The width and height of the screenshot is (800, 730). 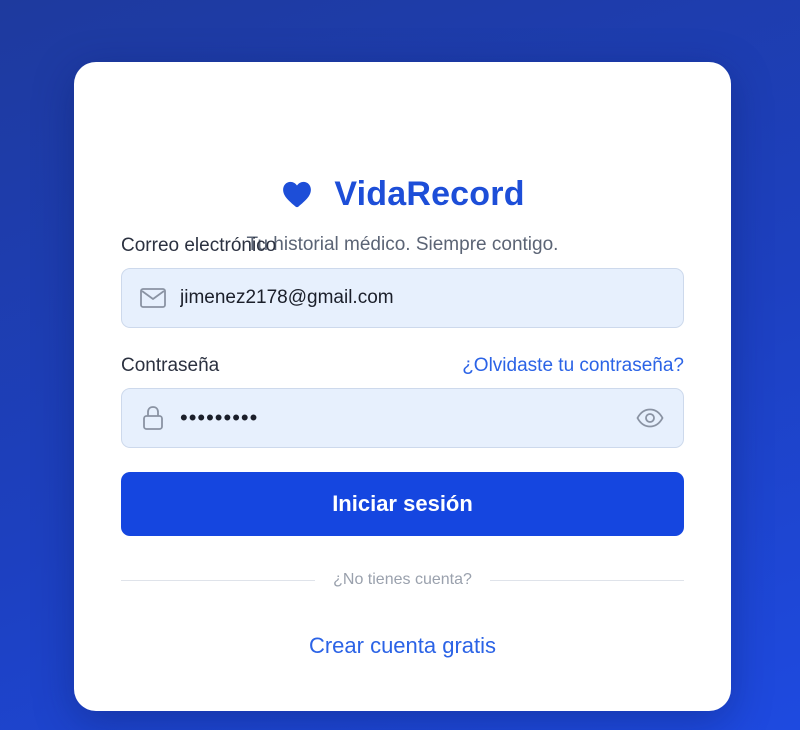 I want to click on lock-icon, so click(x=153, y=418).